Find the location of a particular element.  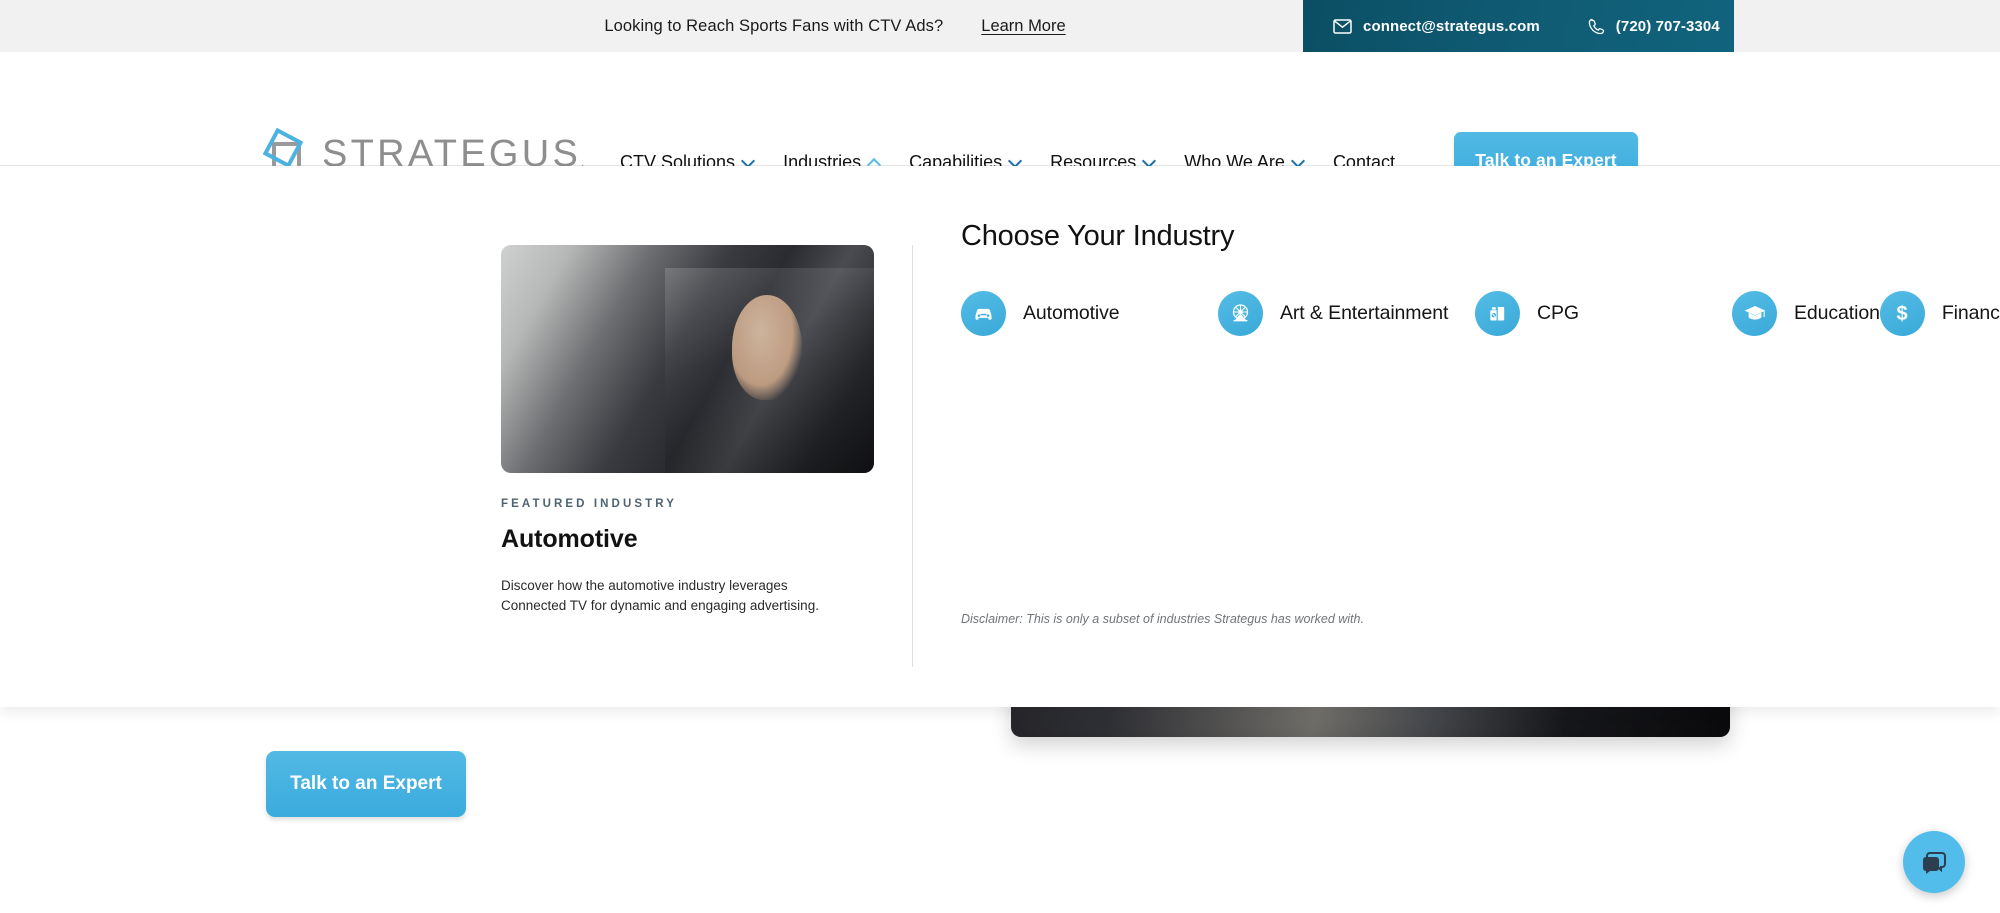

car-icon is located at coordinates (983, 313).